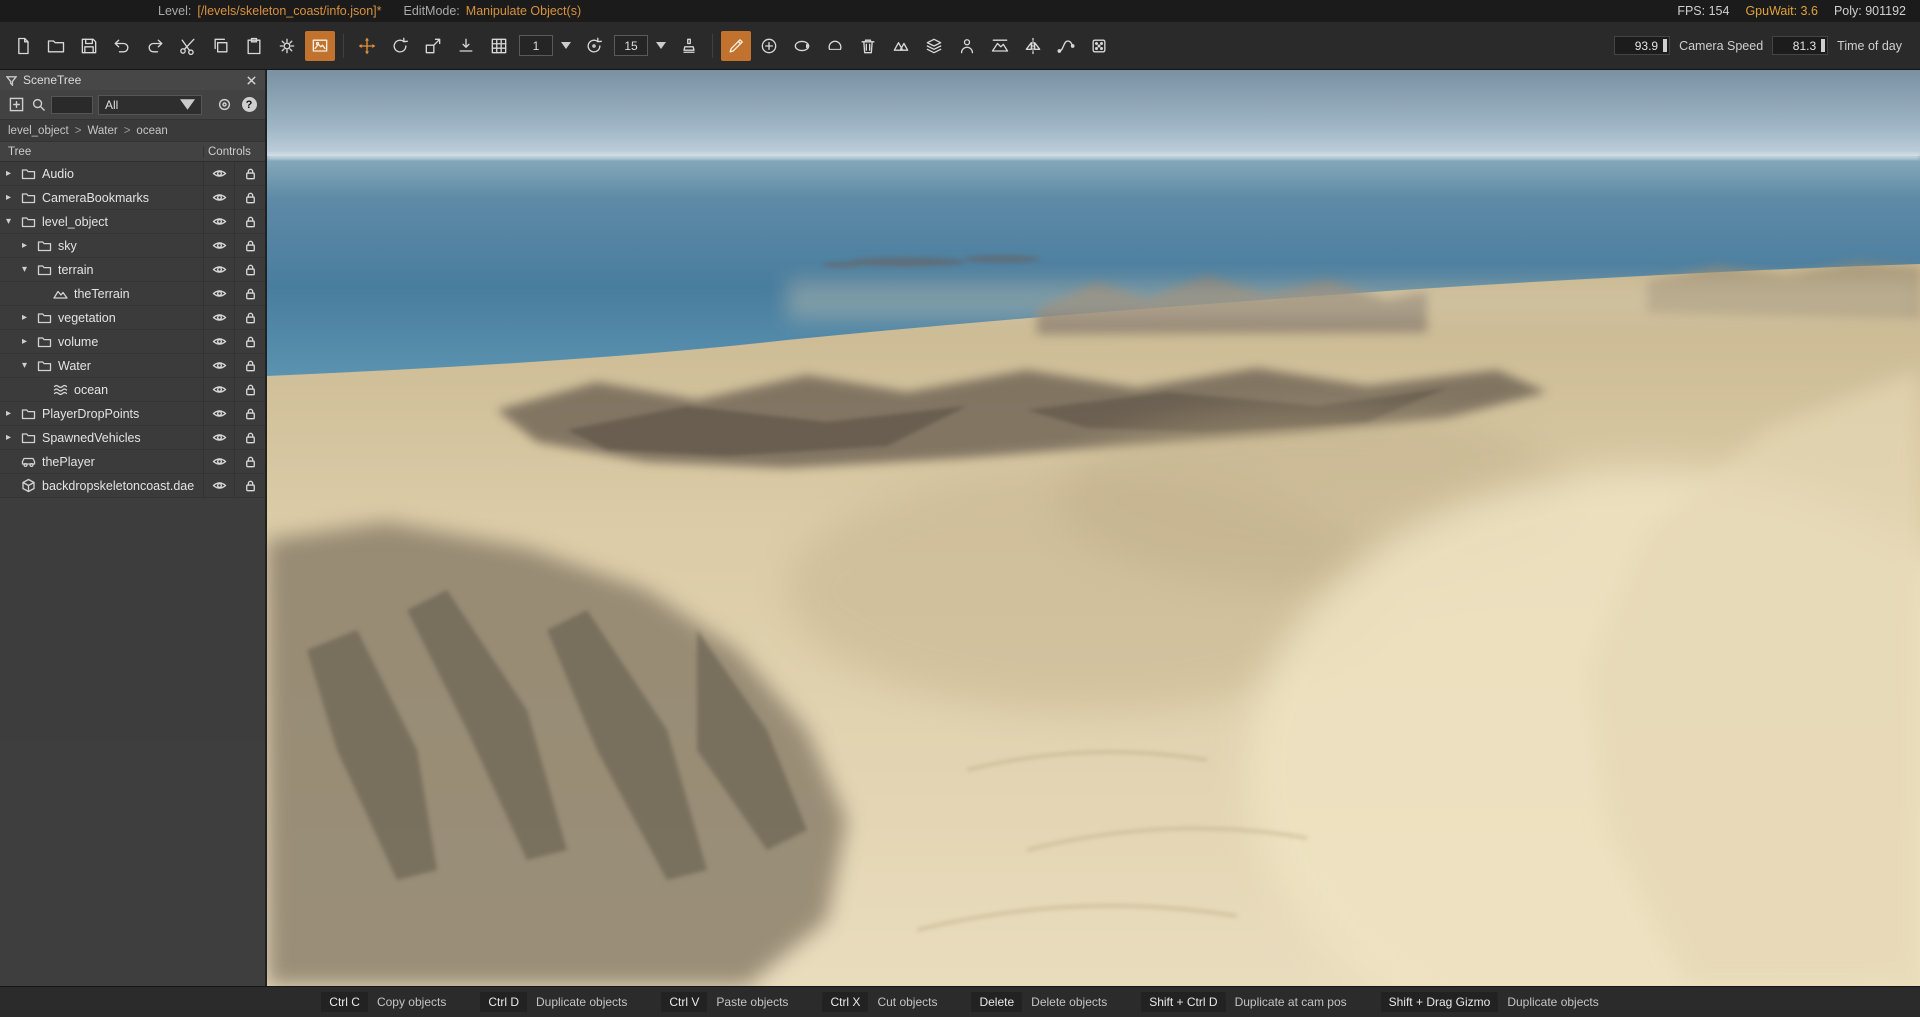  I want to click on tree-row: thePlayer, so click(132, 461).